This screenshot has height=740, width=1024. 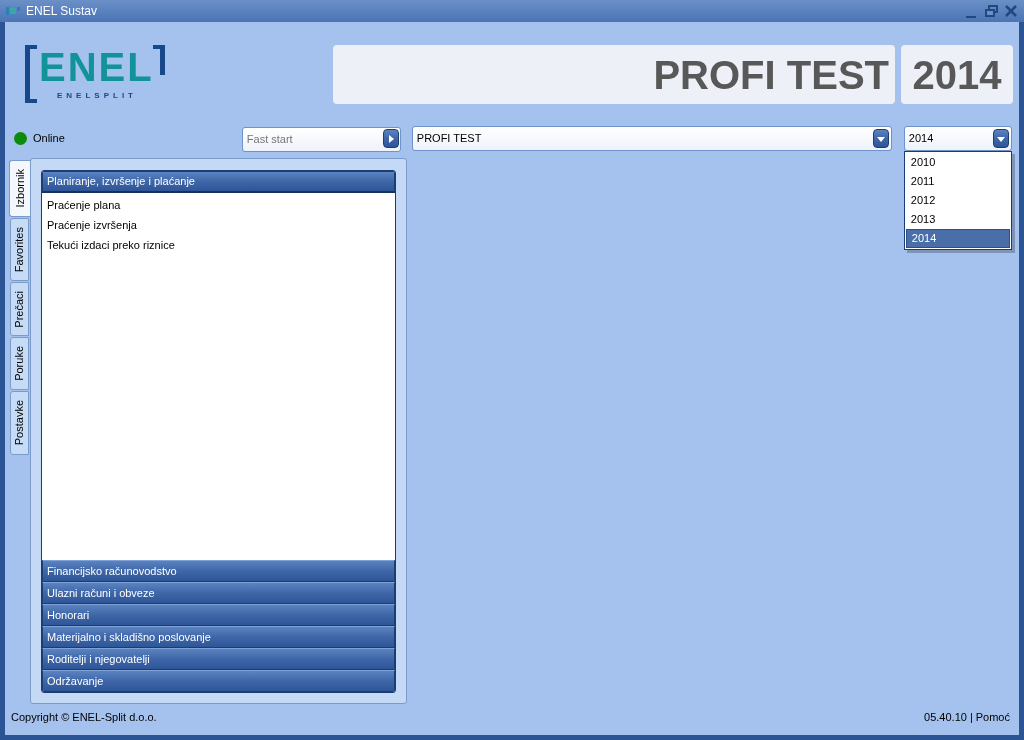 I want to click on side-tab: Prečaci, so click(x=19, y=309).